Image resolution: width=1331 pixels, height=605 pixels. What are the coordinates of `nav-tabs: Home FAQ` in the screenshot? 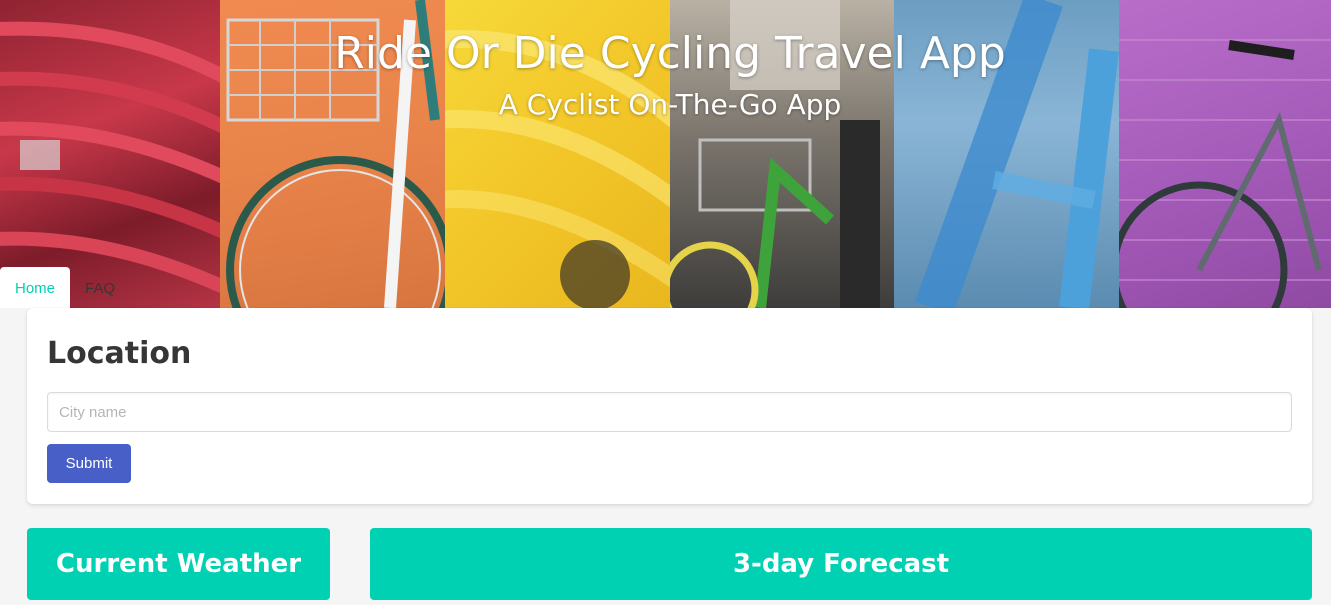 It's located at (65, 287).